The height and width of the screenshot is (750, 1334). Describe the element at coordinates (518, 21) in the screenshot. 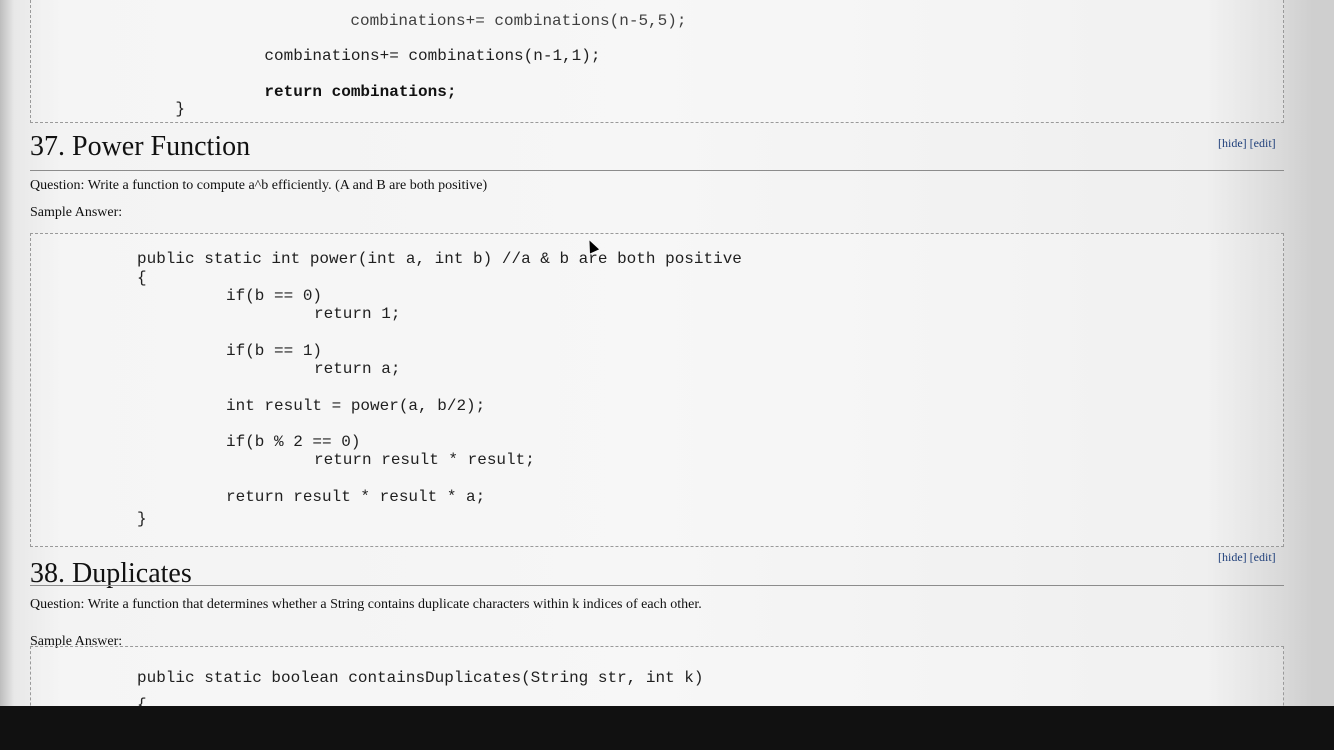

I see `code-text: combinations+= combinations(n-5,5);` at that location.